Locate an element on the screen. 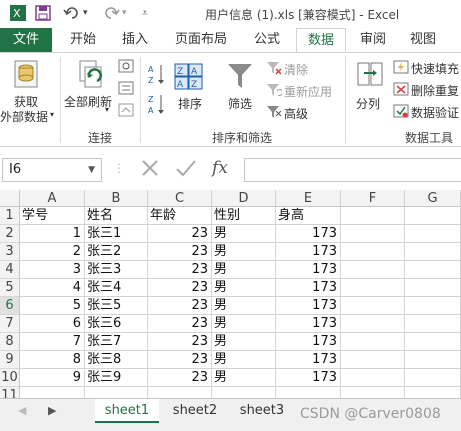 Image resolution: width=461 pixels, height=431 pixels. row-header: 9 is located at coordinates (10, 360).